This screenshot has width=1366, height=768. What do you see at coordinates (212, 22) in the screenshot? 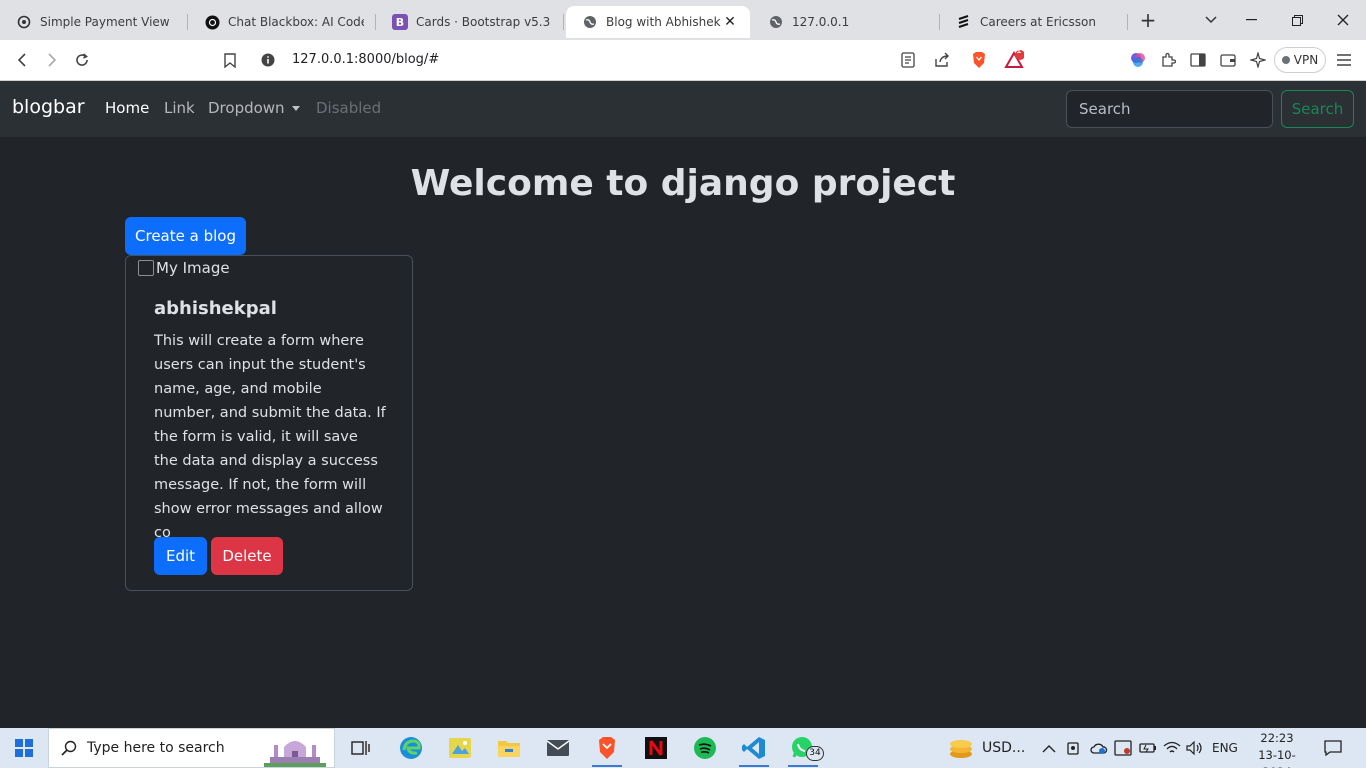
I see `blackbox-icon` at bounding box center [212, 22].